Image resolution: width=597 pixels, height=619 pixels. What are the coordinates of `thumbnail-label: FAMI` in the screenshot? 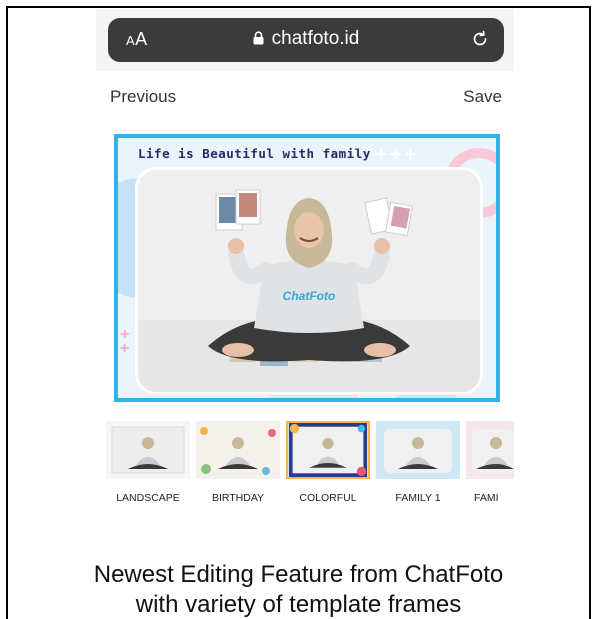 It's located at (486, 498).